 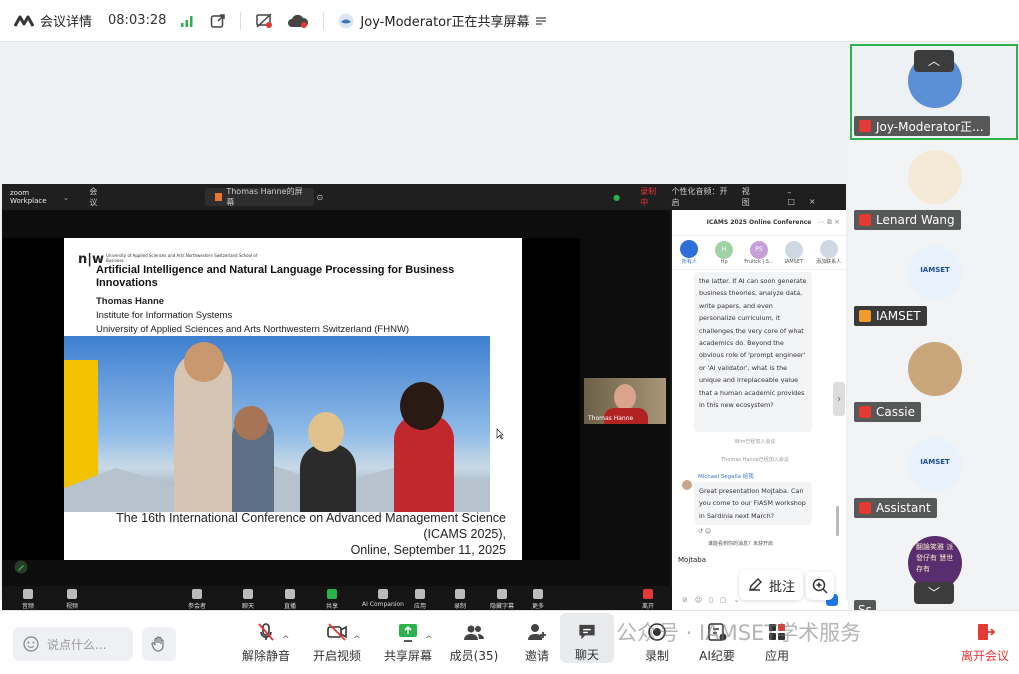 I want to click on participant-tile: Lenard Wang, so click(x=934, y=188).